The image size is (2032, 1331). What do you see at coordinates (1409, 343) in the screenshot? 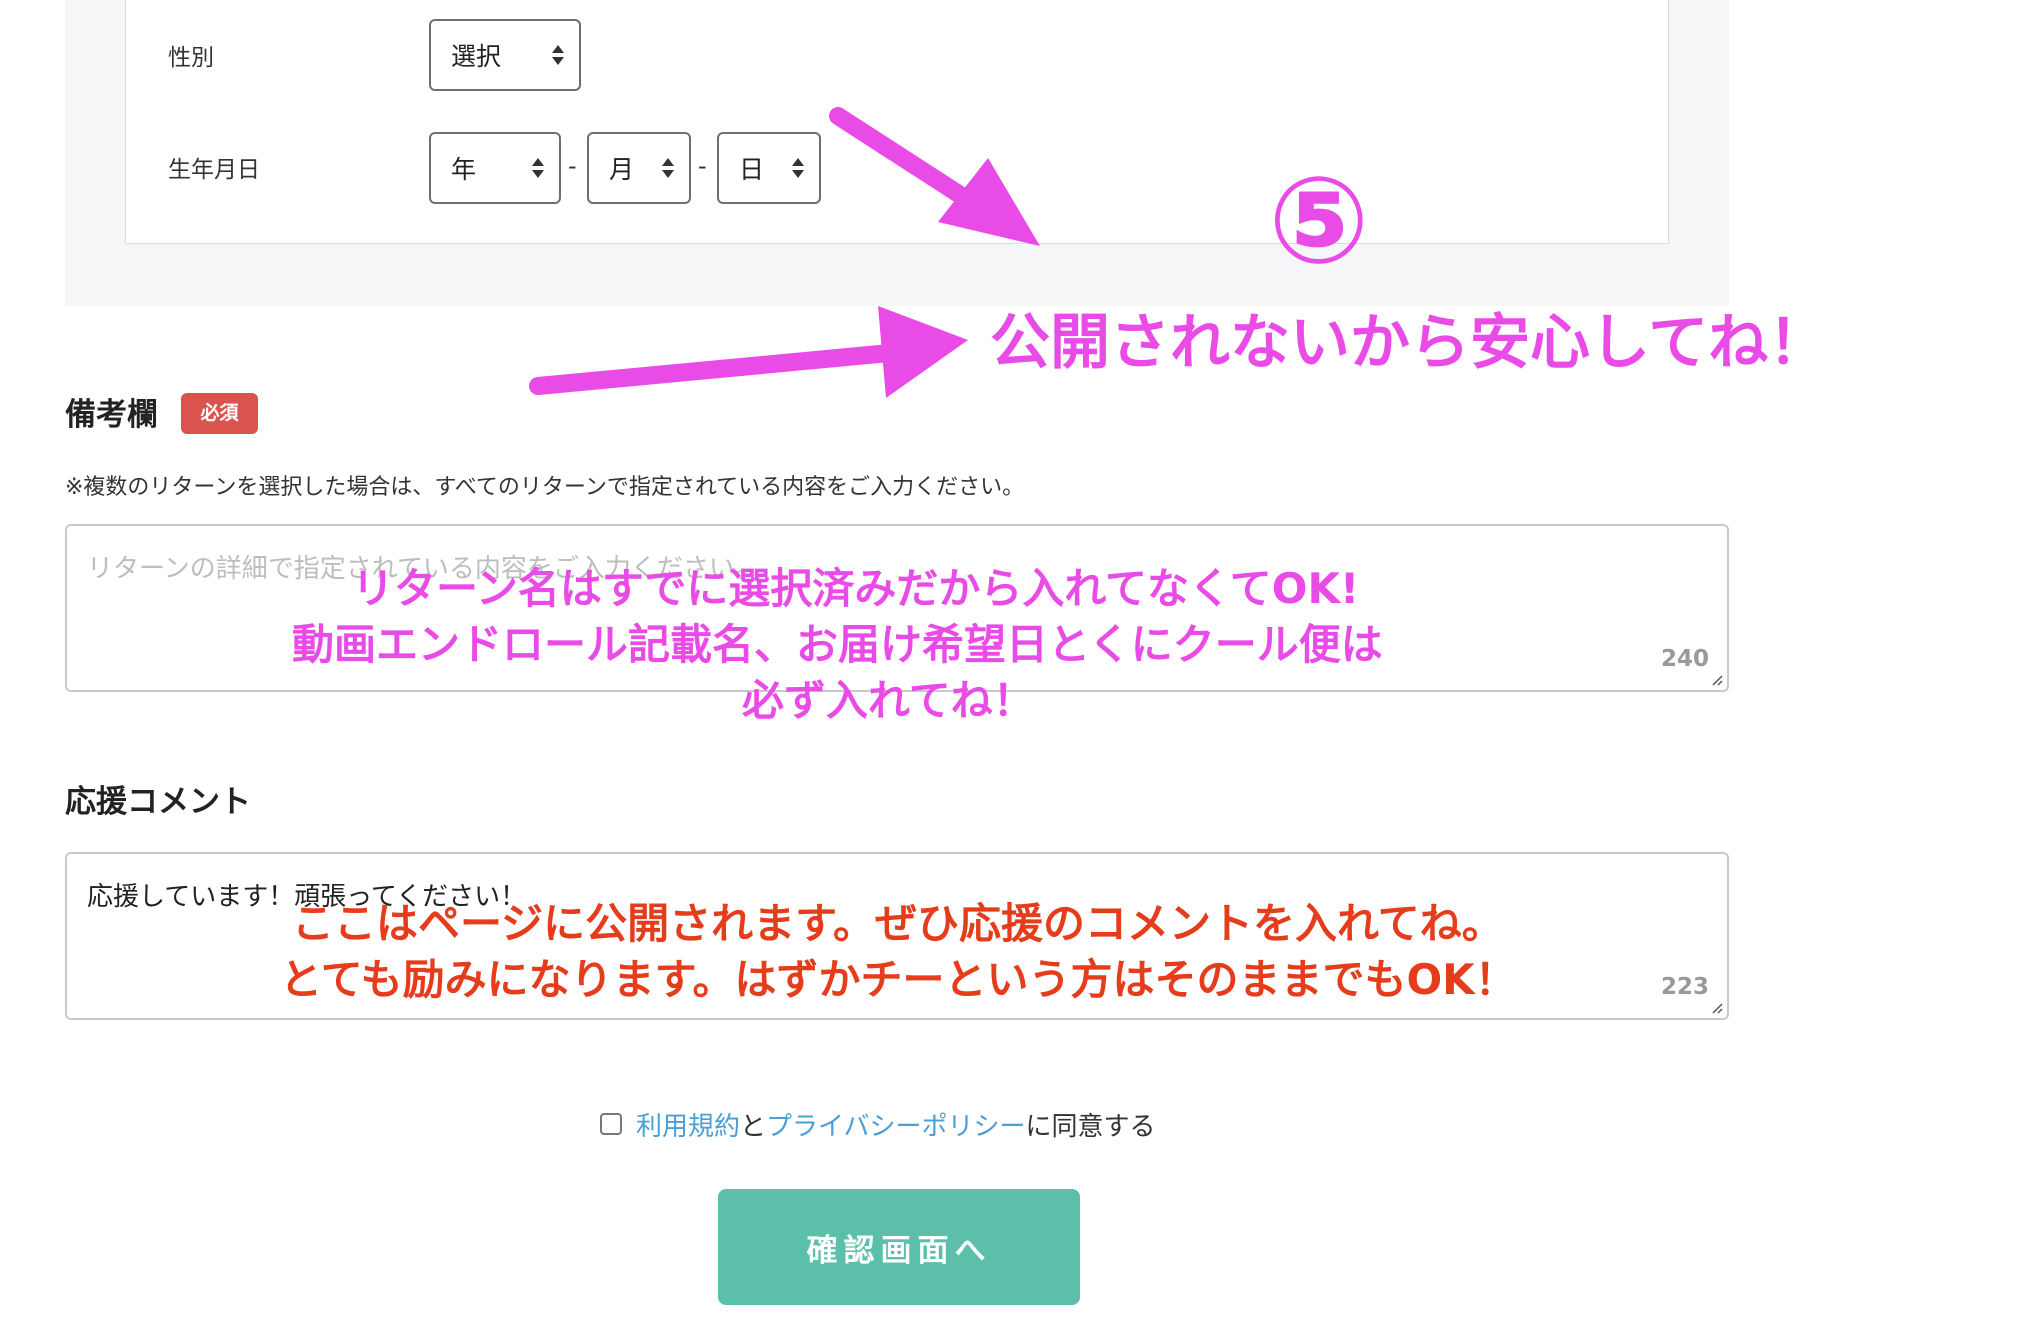
I see `private-note-annotation: 公開されないから安心してね！` at bounding box center [1409, 343].